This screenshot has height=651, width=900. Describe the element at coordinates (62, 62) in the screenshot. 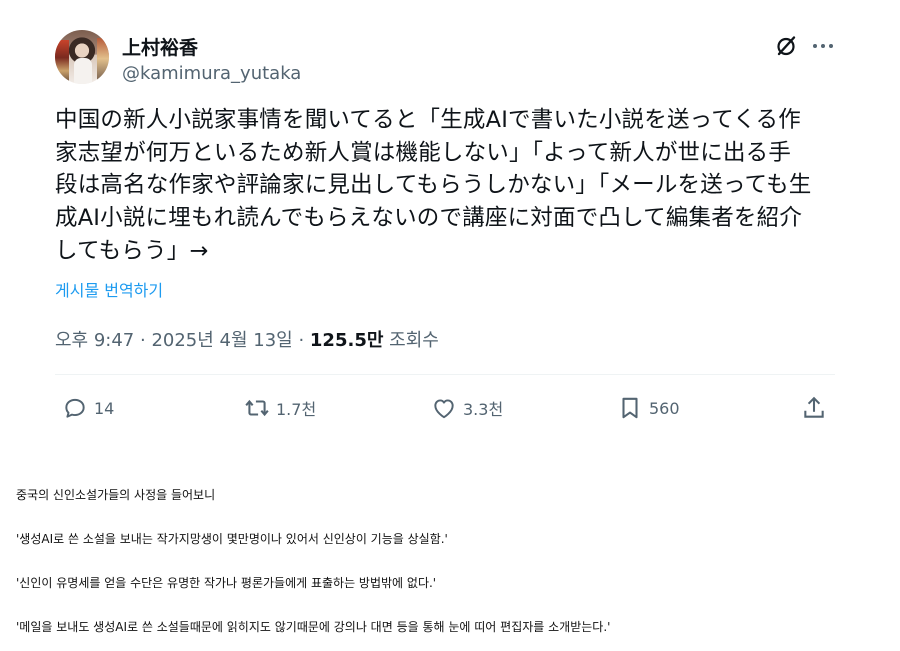

I see `avatar-bookshelf-left` at that location.